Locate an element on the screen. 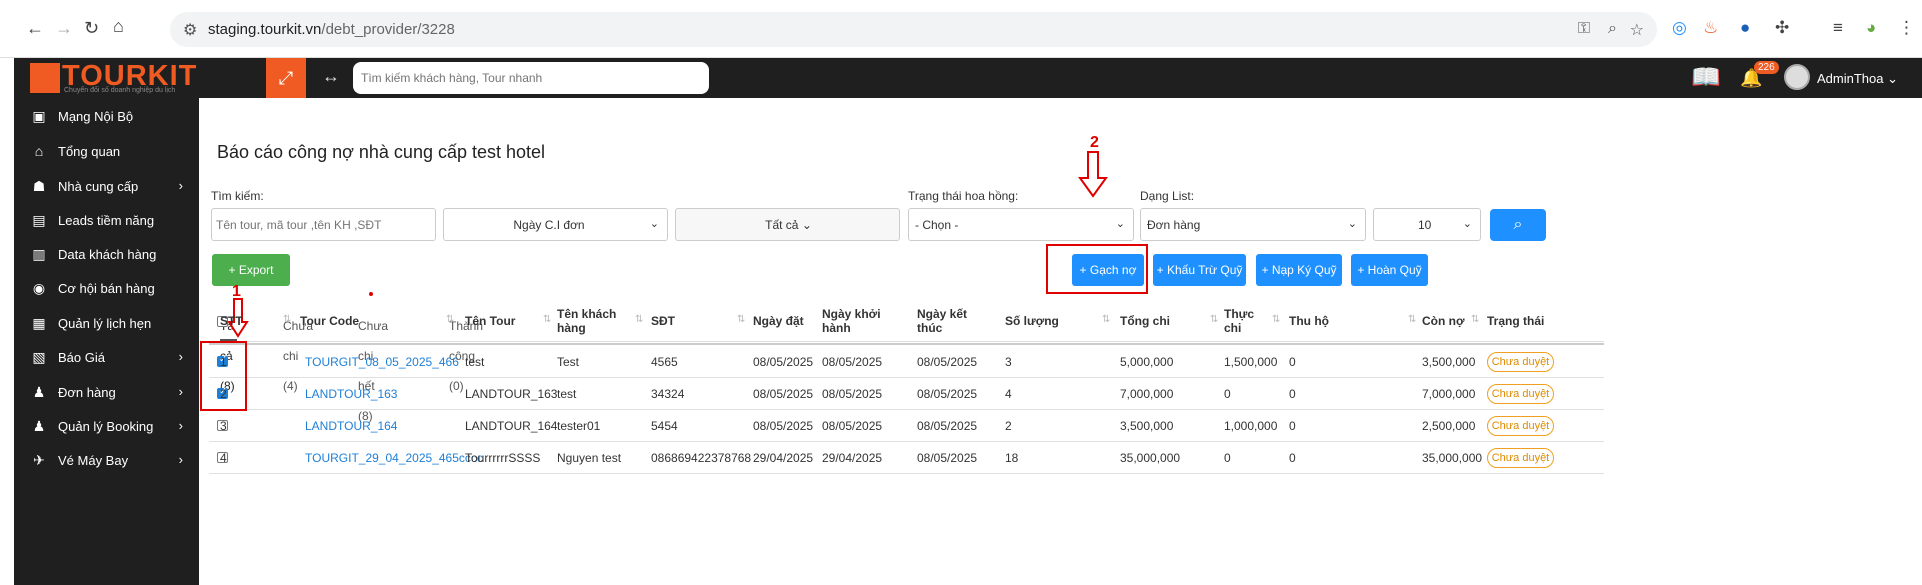 The width and height of the screenshot is (1922, 585). quick-search-input is located at coordinates (531, 78).